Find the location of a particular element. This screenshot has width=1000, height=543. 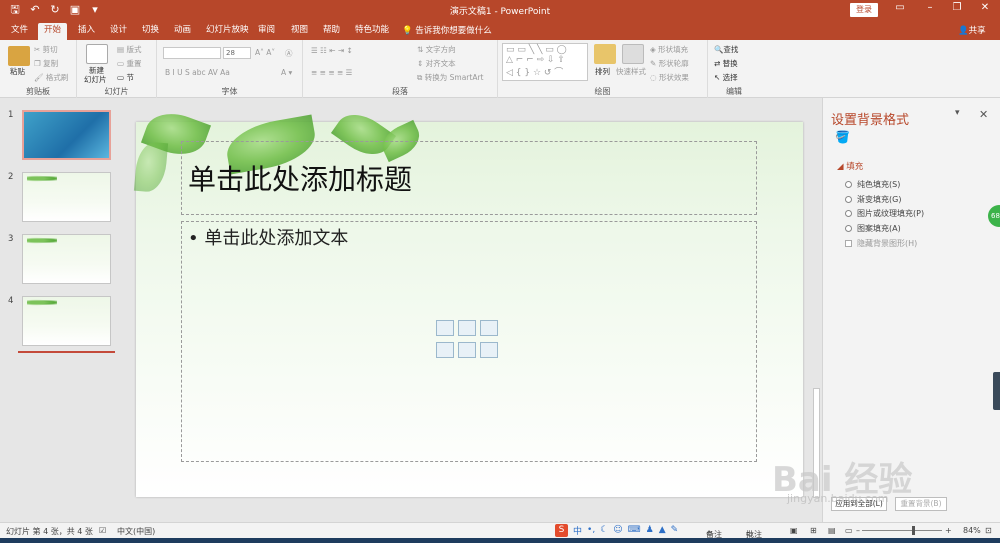

font-name-combo is located at coordinates (192, 53).